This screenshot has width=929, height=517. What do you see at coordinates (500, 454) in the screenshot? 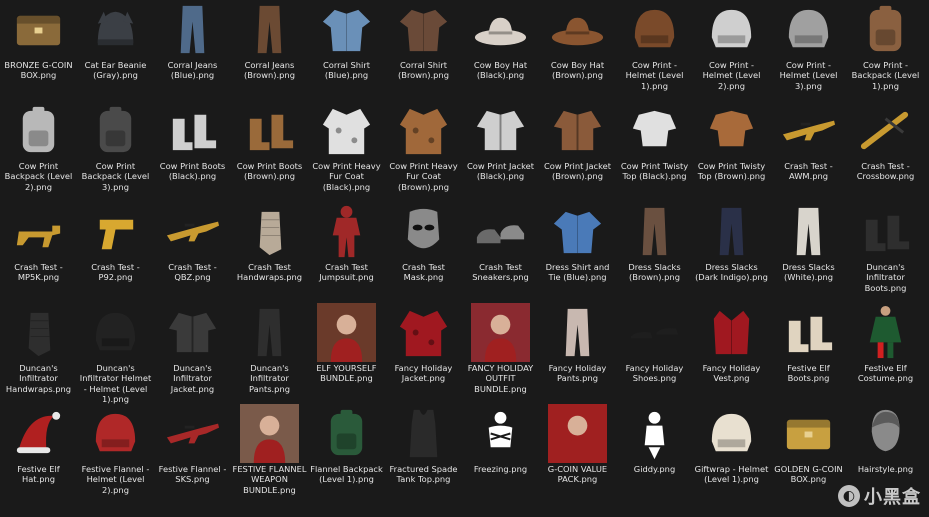
I see `file-item: Freezing.png` at bounding box center [500, 454].